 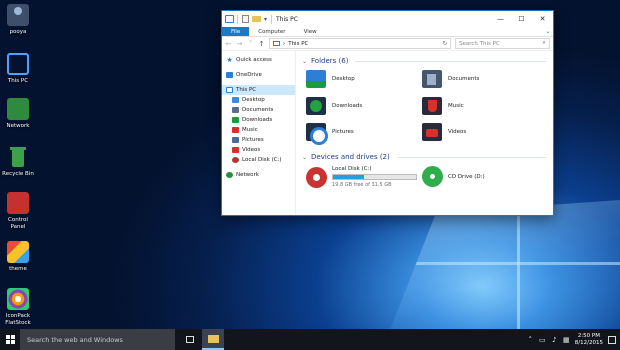 I want to click on desktop-icon-theme: theme, so click(x=18, y=257).